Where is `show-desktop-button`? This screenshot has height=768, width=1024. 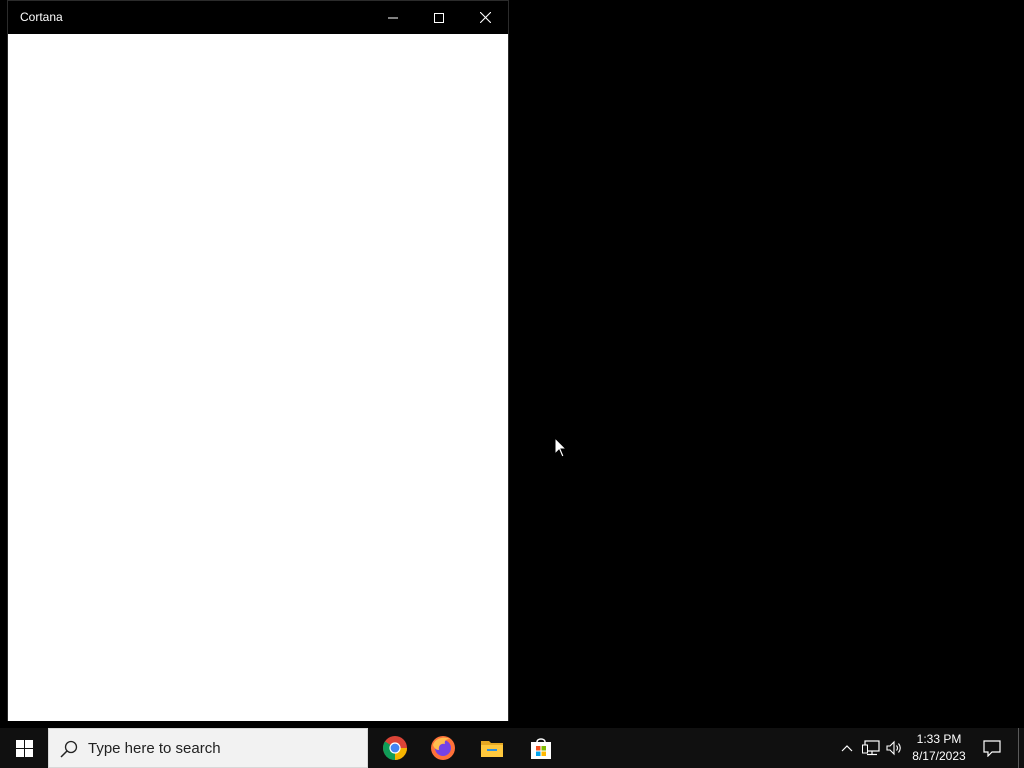
show-desktop-button is located at coordinates (1021, 748).